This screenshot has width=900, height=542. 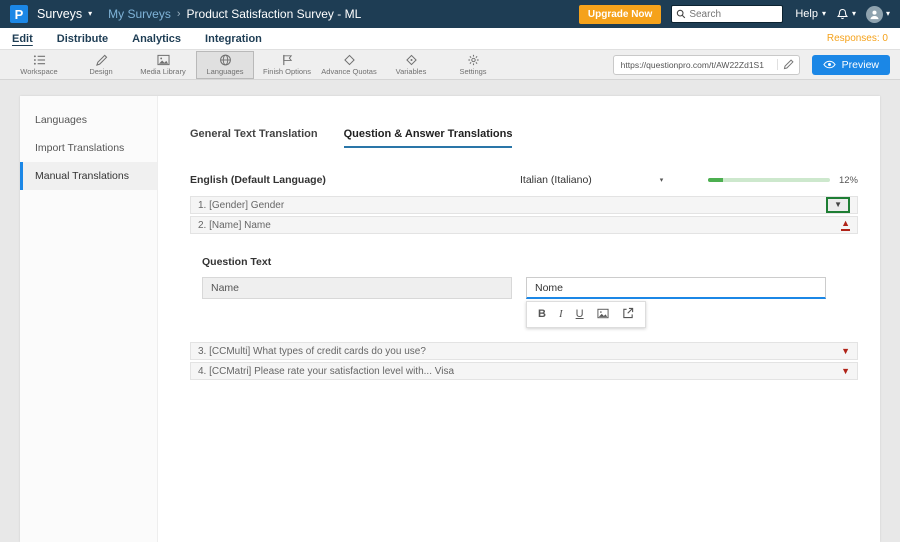 What do you see at coordinates (254, 138) in the screenshot?
I see `tab-general-text-translation: General Text Translation` at bounding box center [254, 138].